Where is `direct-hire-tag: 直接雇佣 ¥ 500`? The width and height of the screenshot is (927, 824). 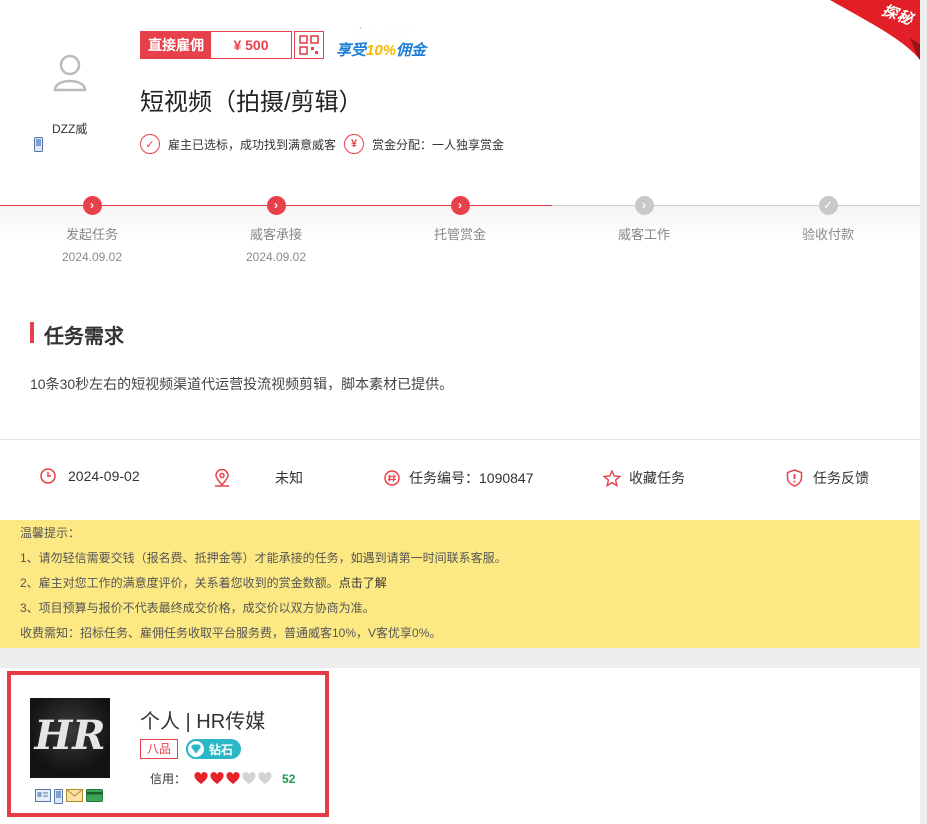
direct-hire-tag: 直接雇佣 ¥ 500 is located at coordinates (216, 45).